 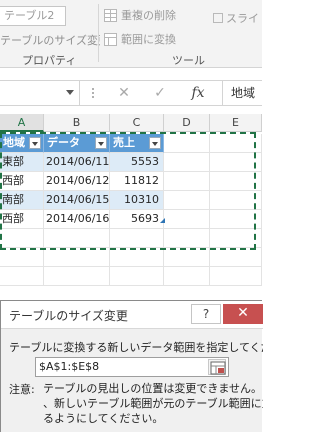 What do you see at coordinates (22, 162) in the screenshot?
I see `table-cell: 東部` at bounding box center [22, 162].